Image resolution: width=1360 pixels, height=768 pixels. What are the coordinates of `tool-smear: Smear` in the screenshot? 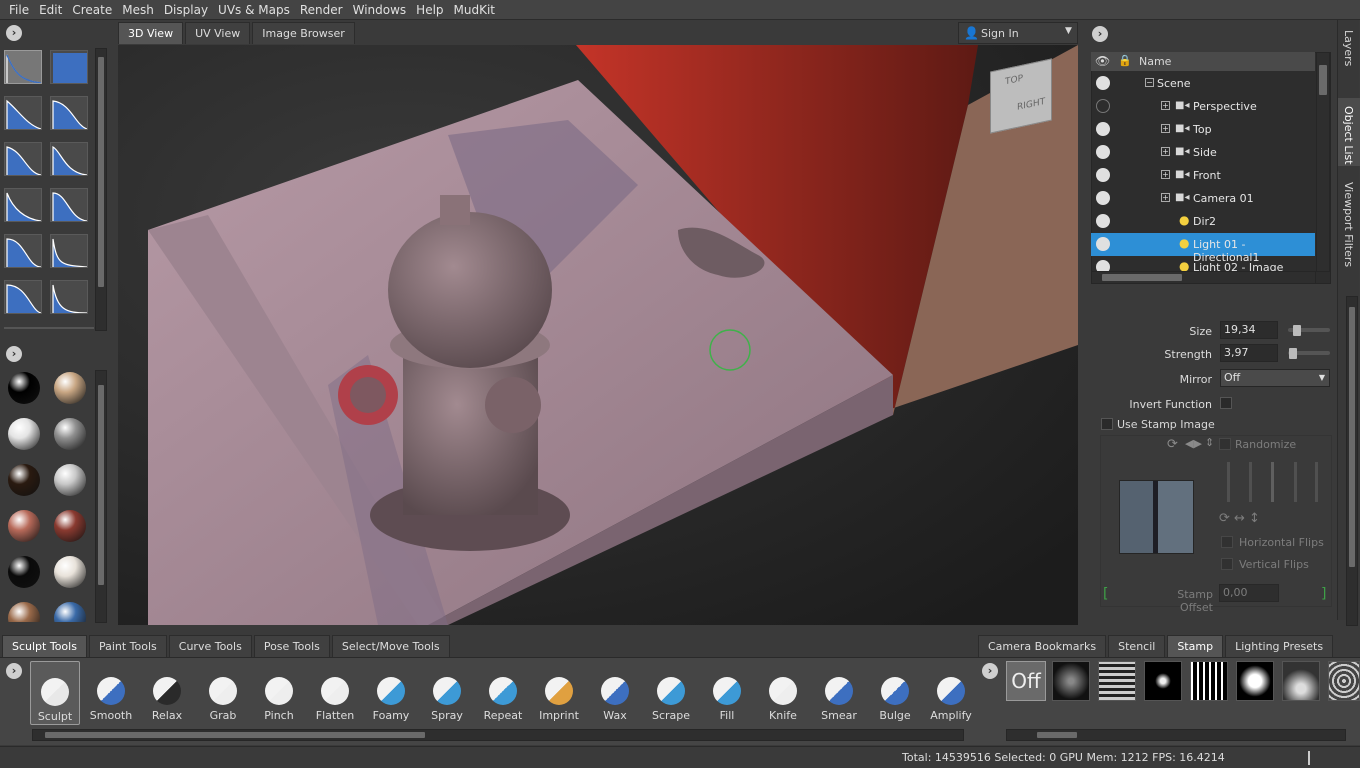 It's located at (839, 693).